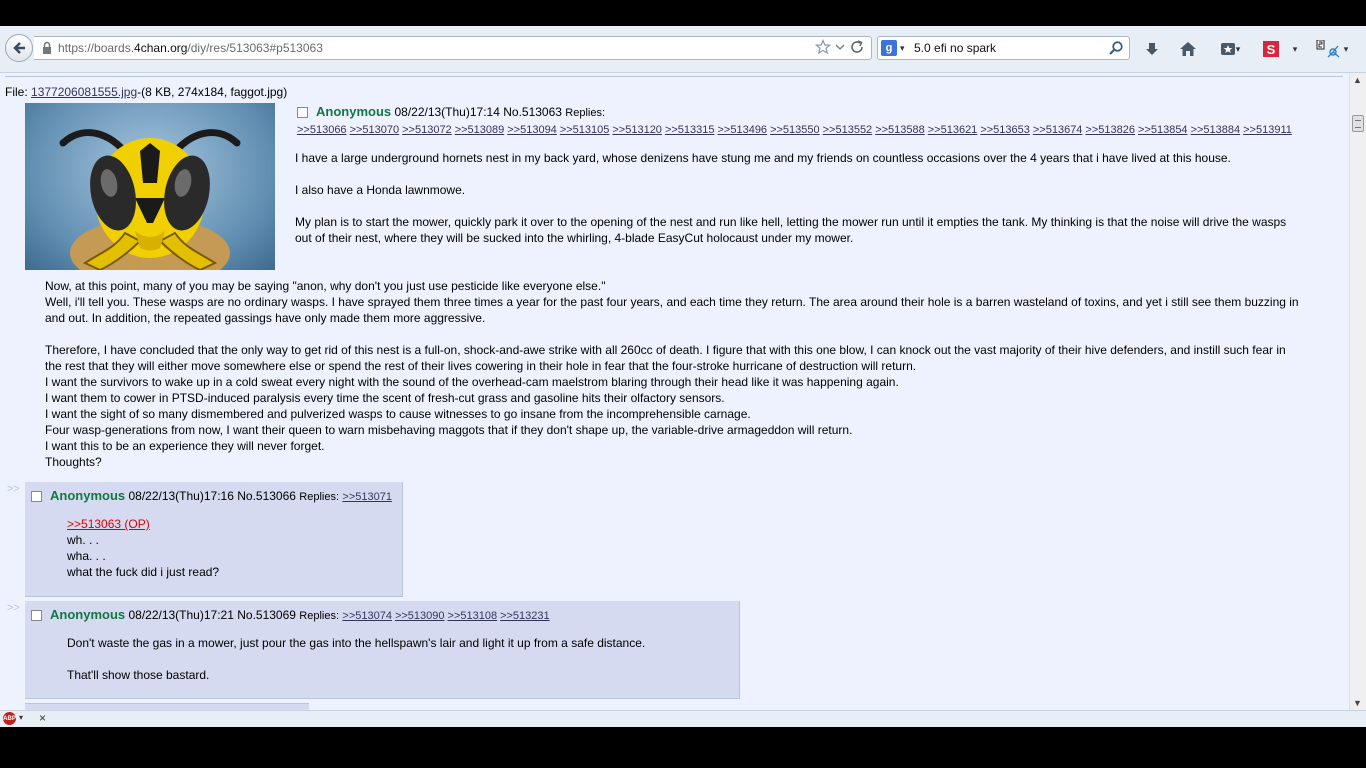  What do you see at coordinates (143, 524) in the screenshot?
I see `op-quote-link: >>513063 (OP)` at bounding box center [143, 524].